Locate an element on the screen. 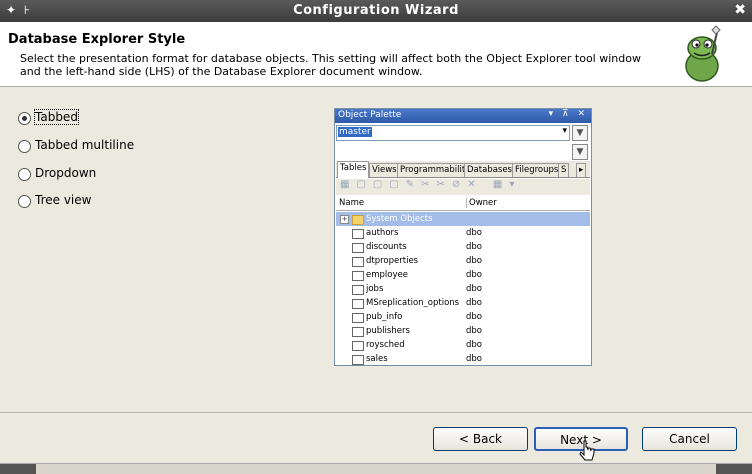  back-button: < Back is located at coordinates (480, 439).